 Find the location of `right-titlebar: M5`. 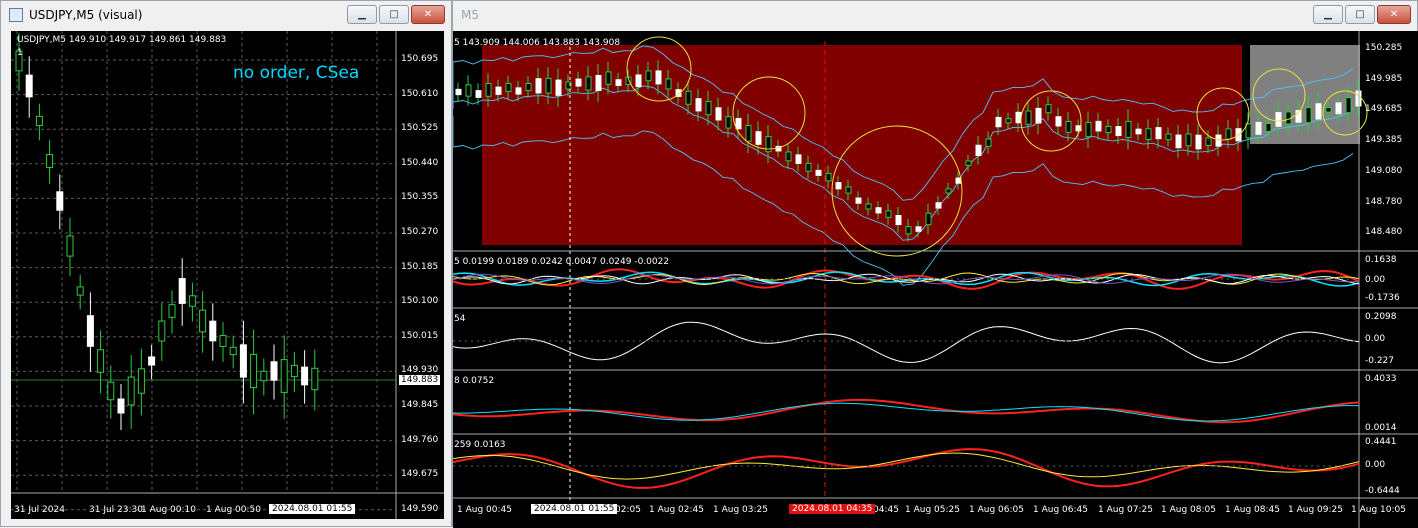

right-titlebar: M5 is located at coordinates (935, 15).